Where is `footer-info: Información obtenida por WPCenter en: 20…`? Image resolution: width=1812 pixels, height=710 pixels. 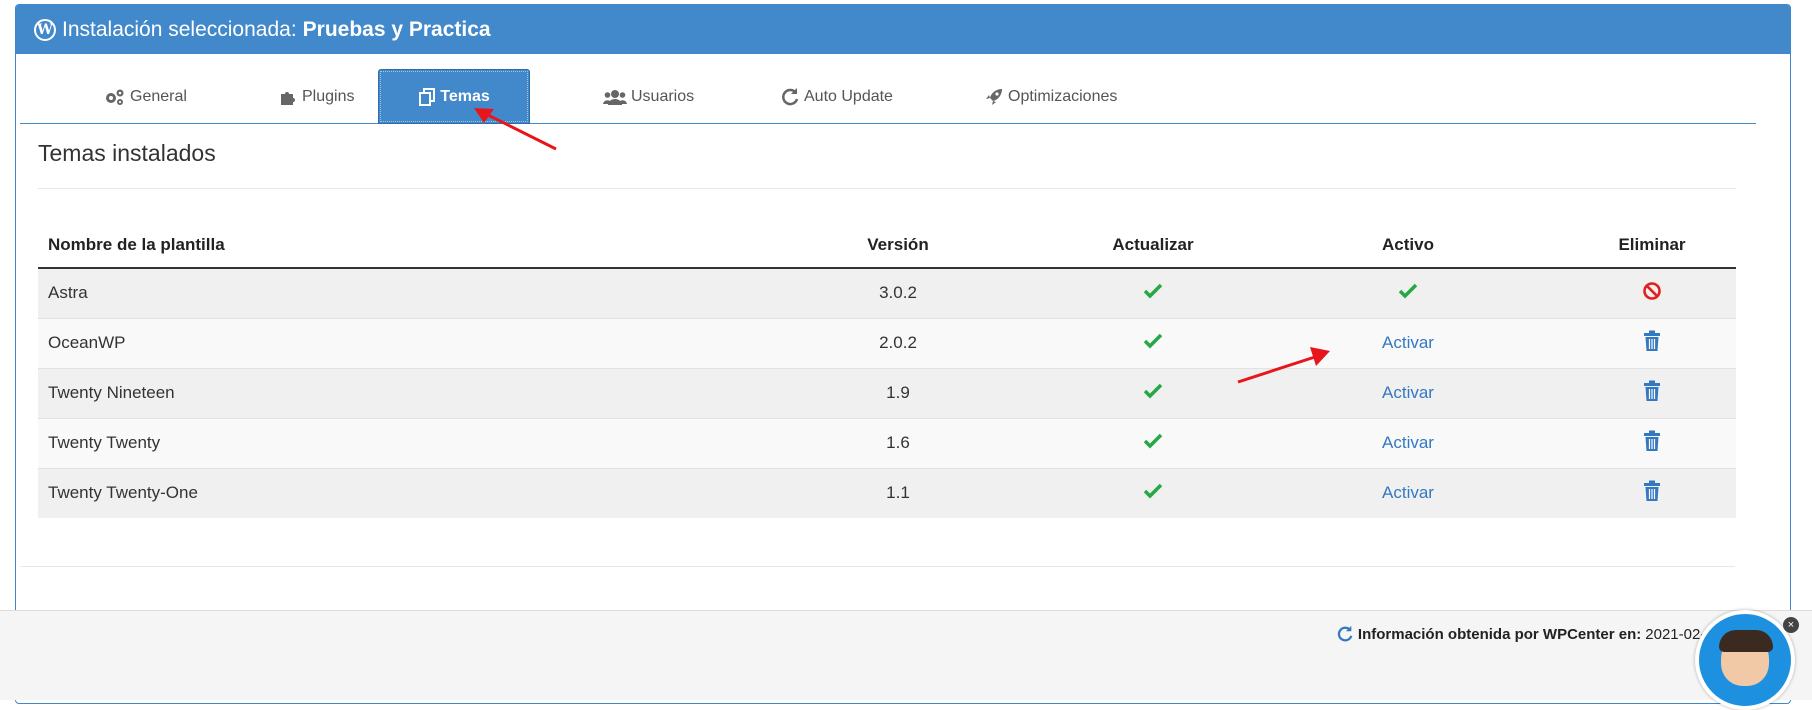
footer-info: Información obtenida por WPCenter en: 20… is located at coordinates (1529, 634).